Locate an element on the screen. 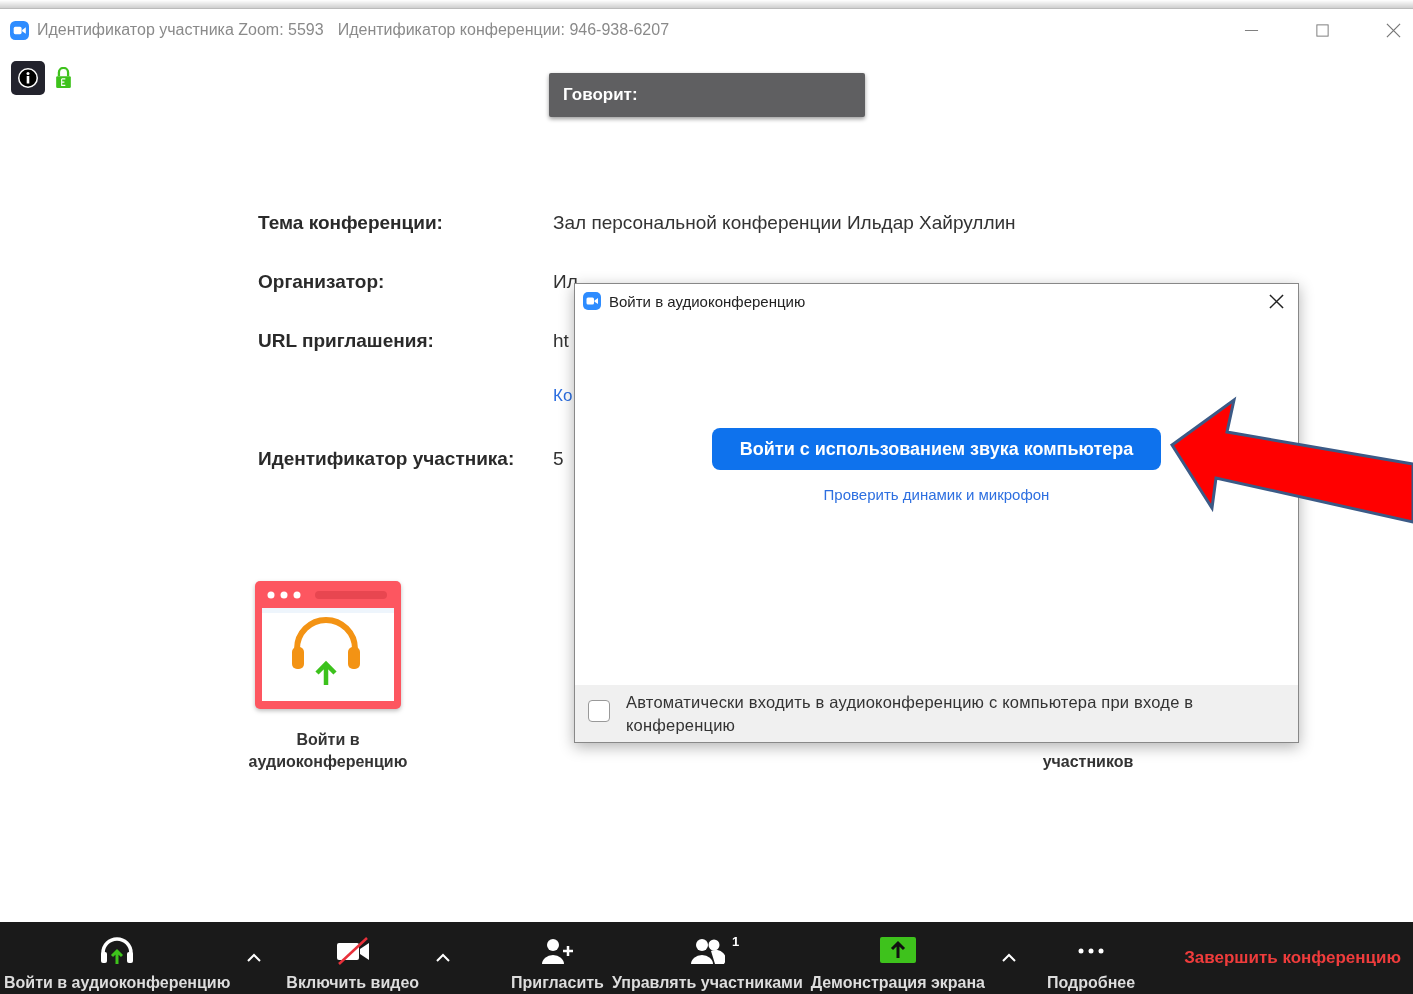  add-person-icon is located at coordinates (557, 951).